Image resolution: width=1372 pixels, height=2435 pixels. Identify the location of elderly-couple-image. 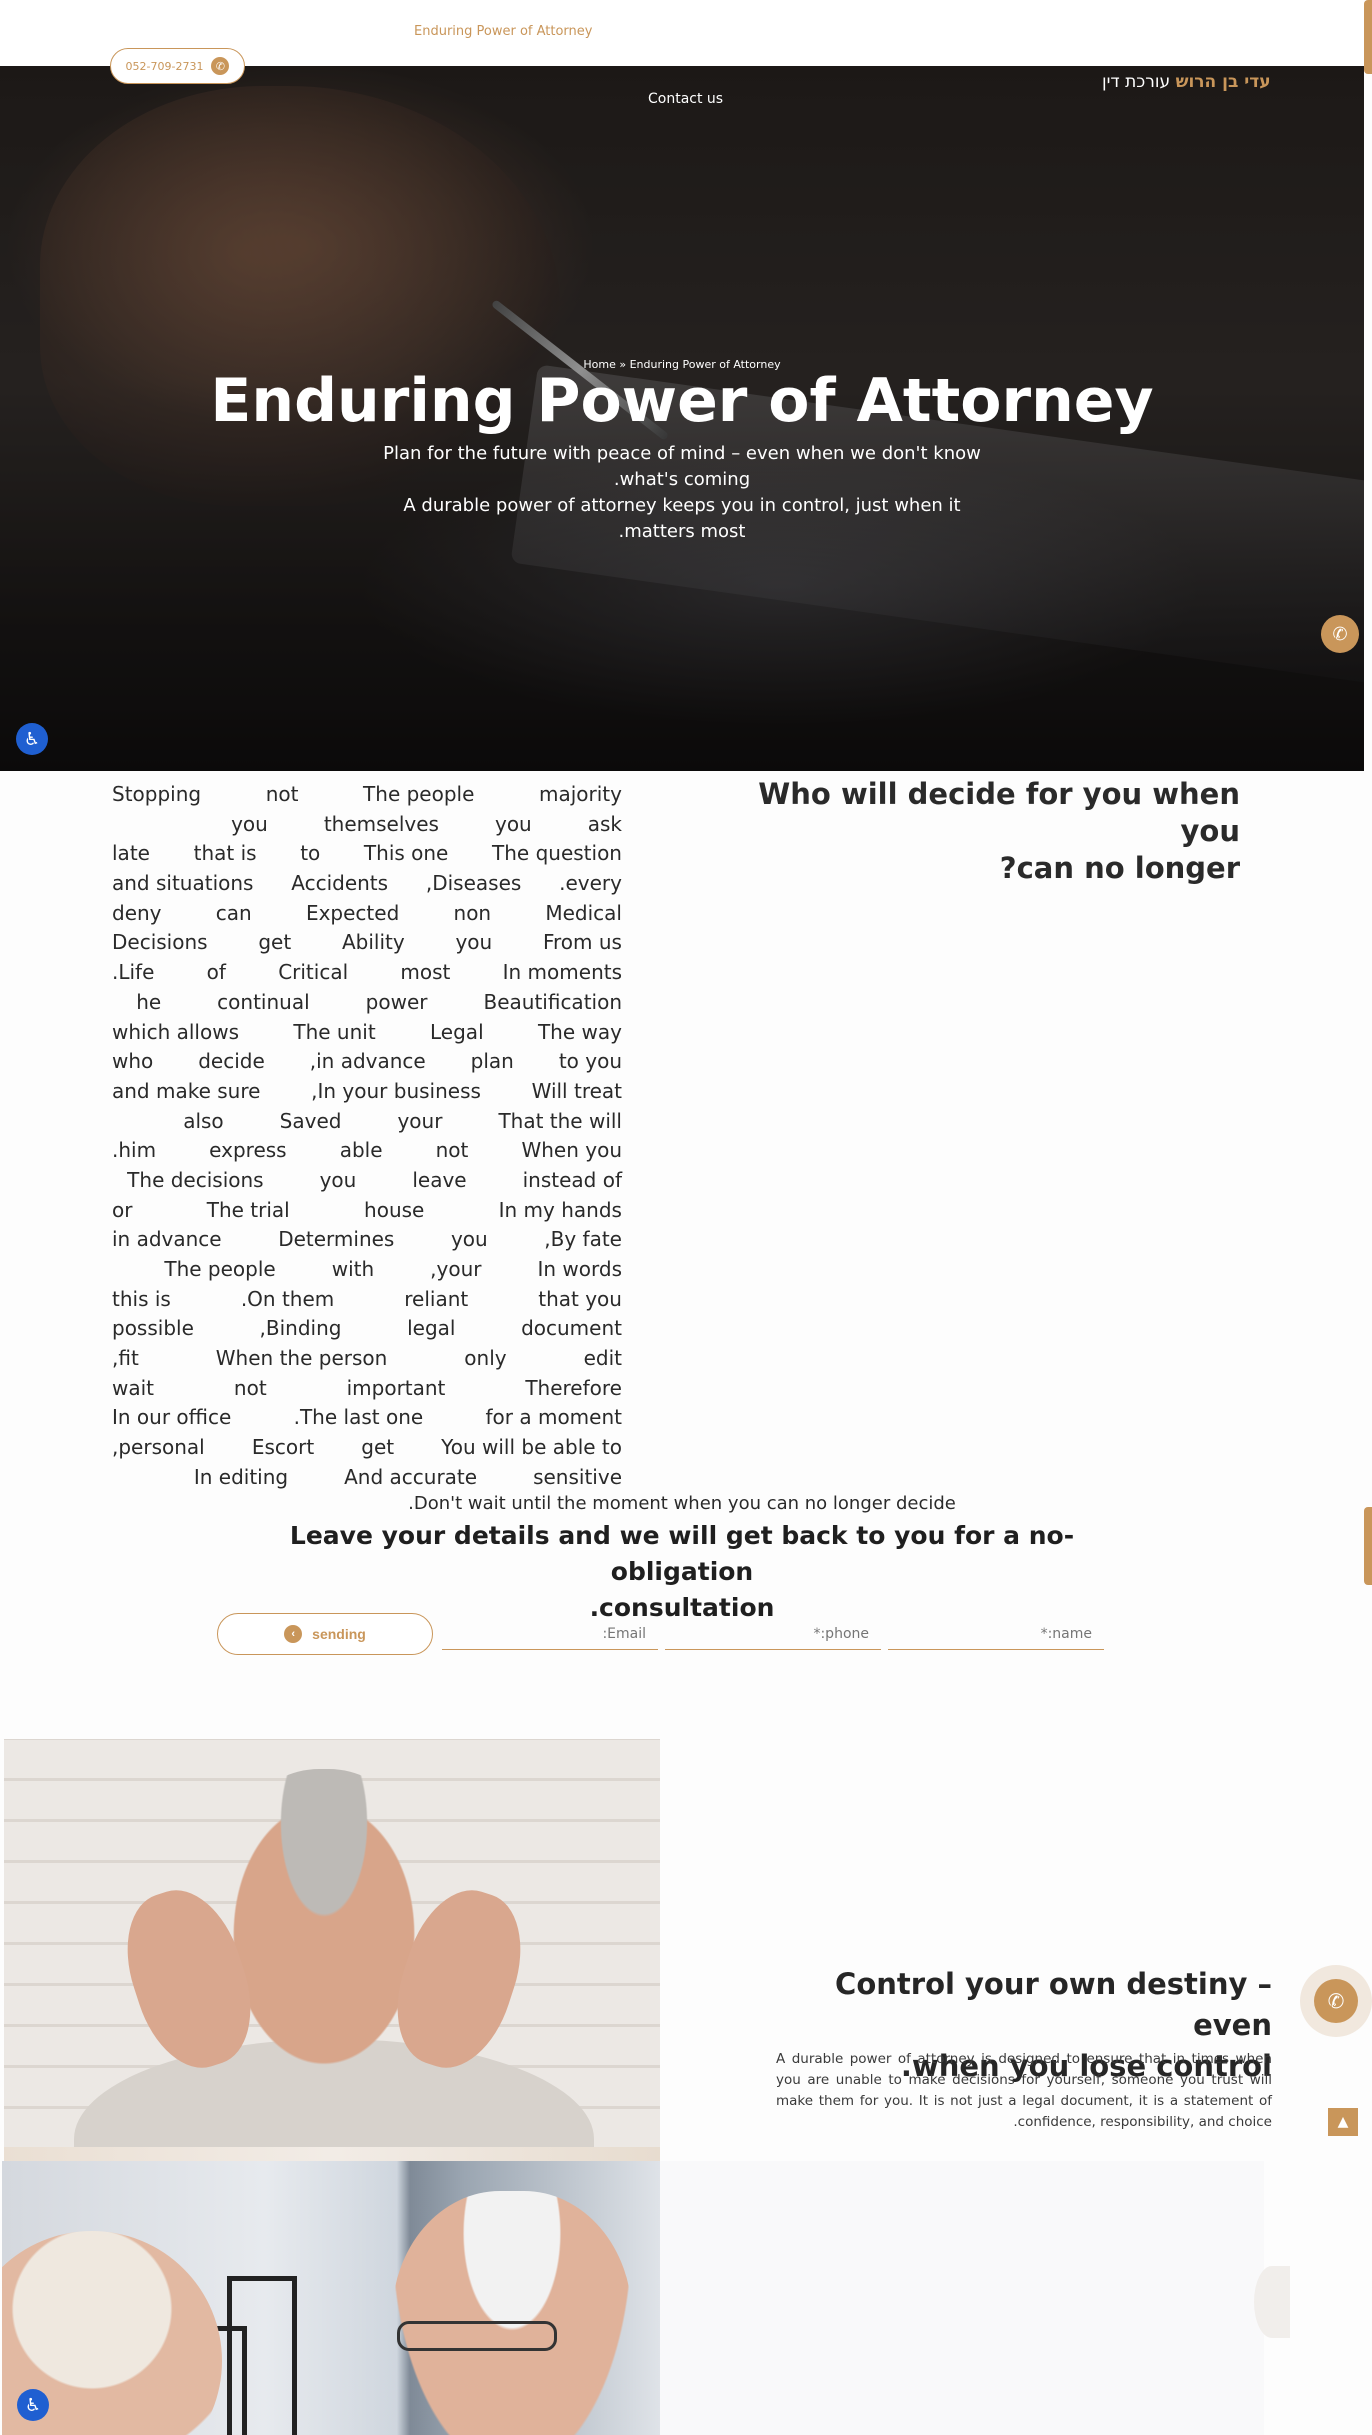
(331, 2298).